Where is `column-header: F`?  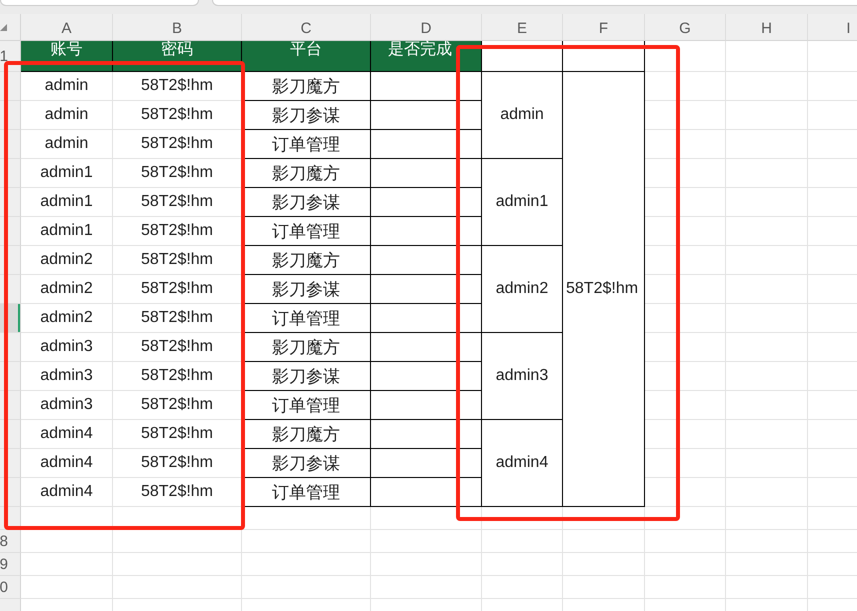
column-header: F is located at coordinates (604, 27).